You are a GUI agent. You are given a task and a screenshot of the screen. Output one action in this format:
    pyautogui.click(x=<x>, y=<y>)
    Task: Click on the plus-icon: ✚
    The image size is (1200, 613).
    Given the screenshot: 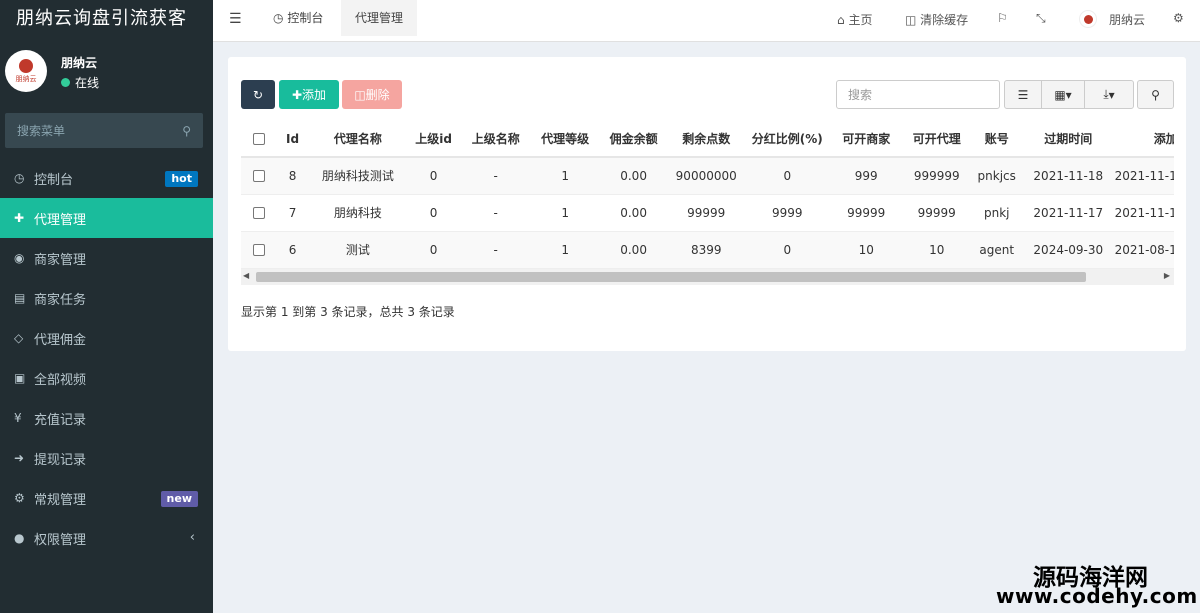 What is the action you would take?
    pyautogui.click(x=297, y=94)
    